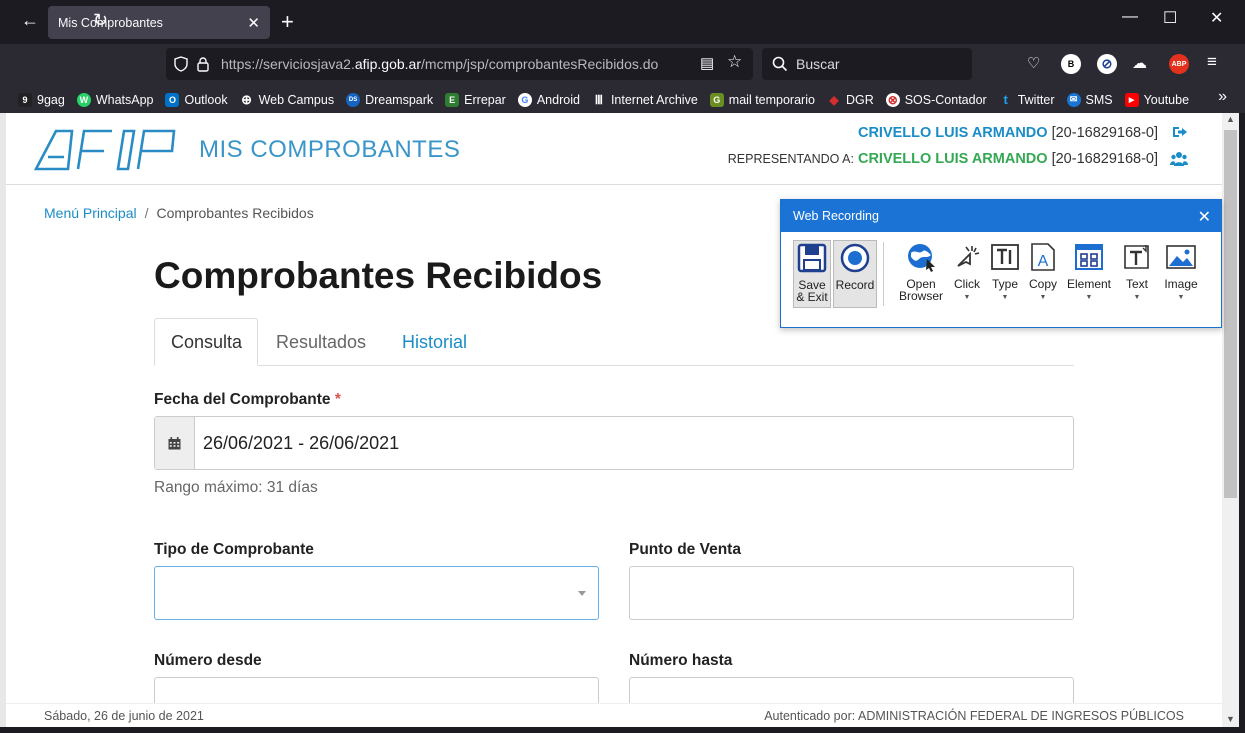 The width and height of the screenshot is (1245, 733). What do you see at coordinates (236, 487) in the screenshot?
I see `date-range-help: Rango máximo: 31 días` at bounding box center [236, 487].